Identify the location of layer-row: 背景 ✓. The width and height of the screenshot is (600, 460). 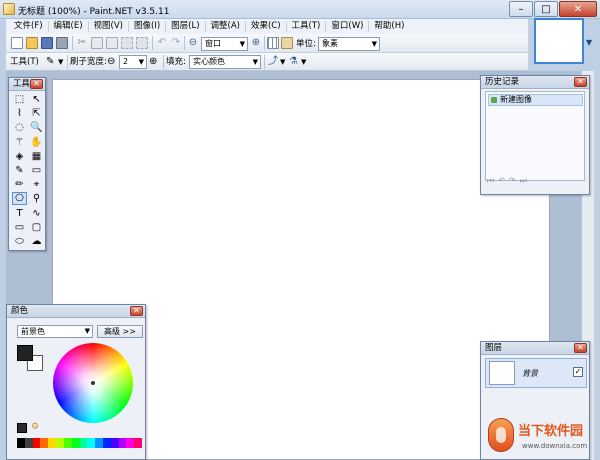
(536, 373).